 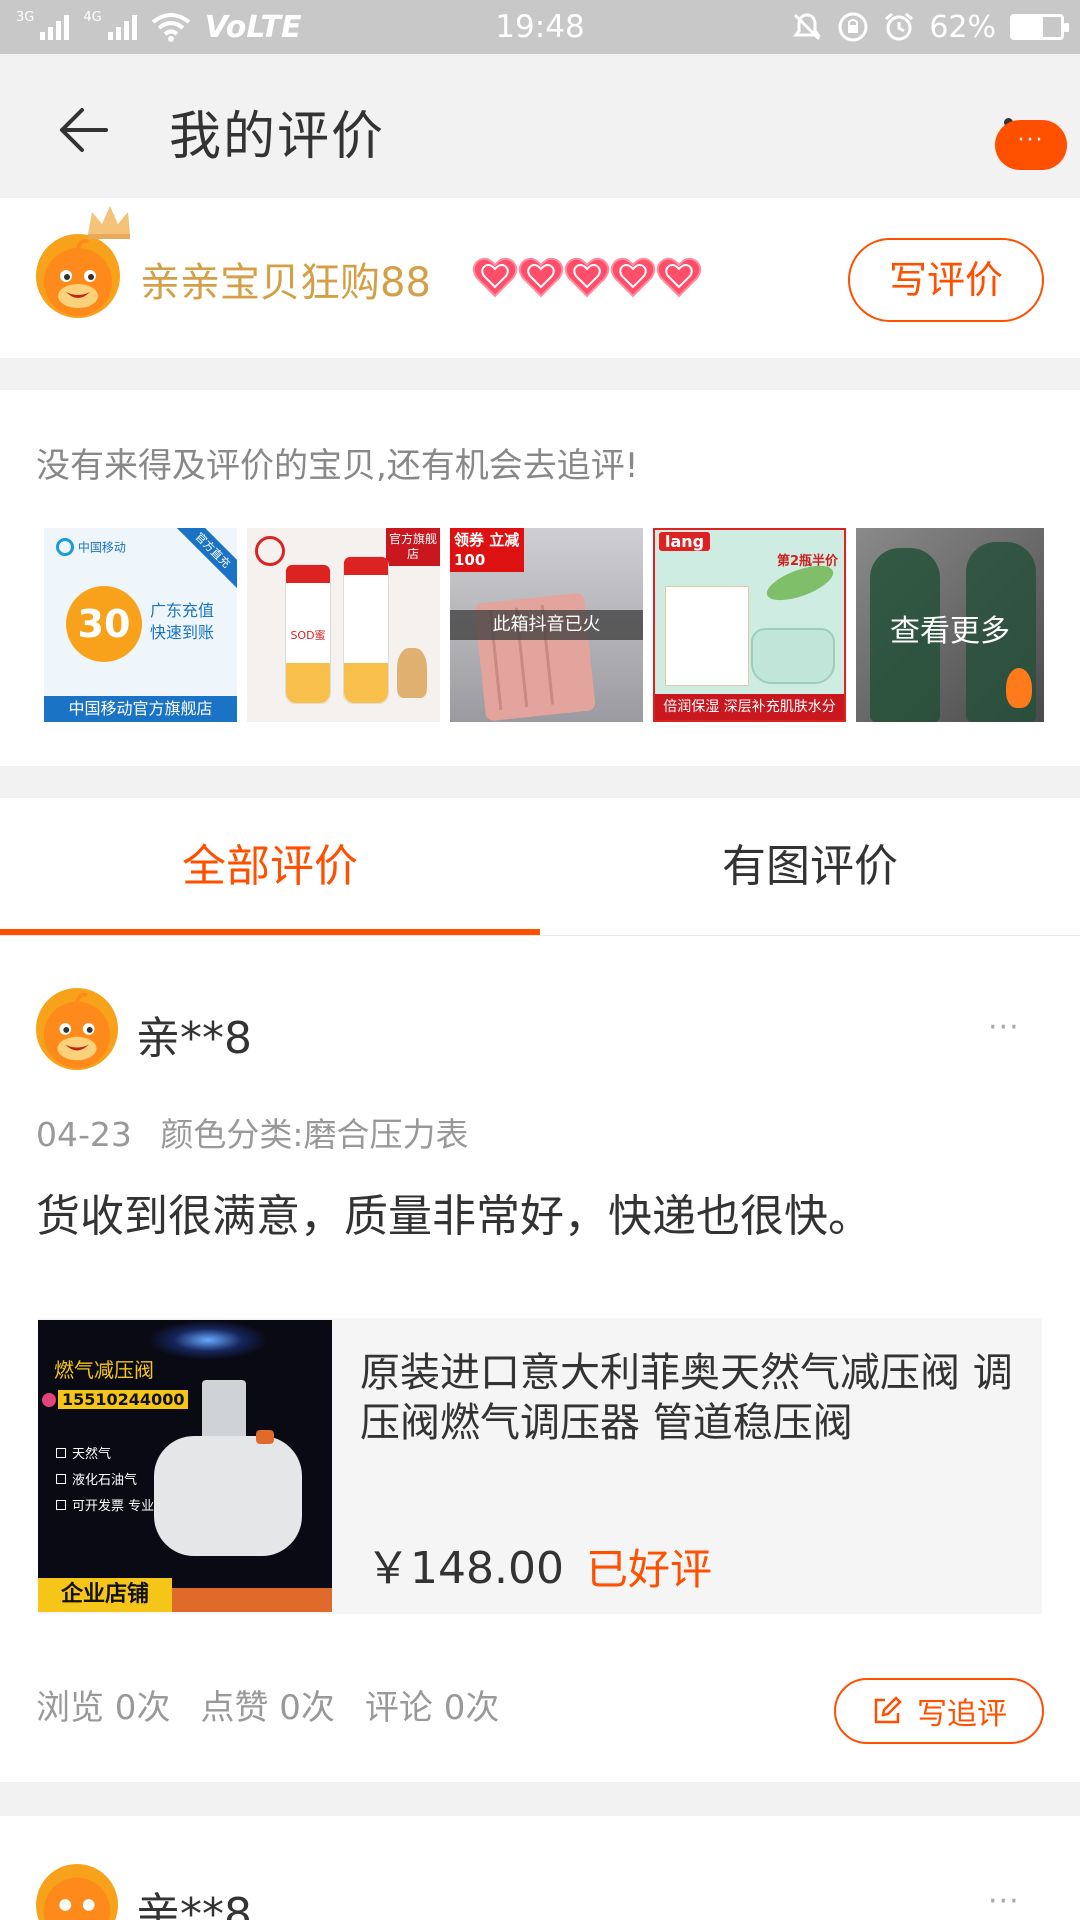 What do you see at coordinates (92, 17) in the screenshot?
I see `network-4g-label: 4G` at bounding box center [92, 17].